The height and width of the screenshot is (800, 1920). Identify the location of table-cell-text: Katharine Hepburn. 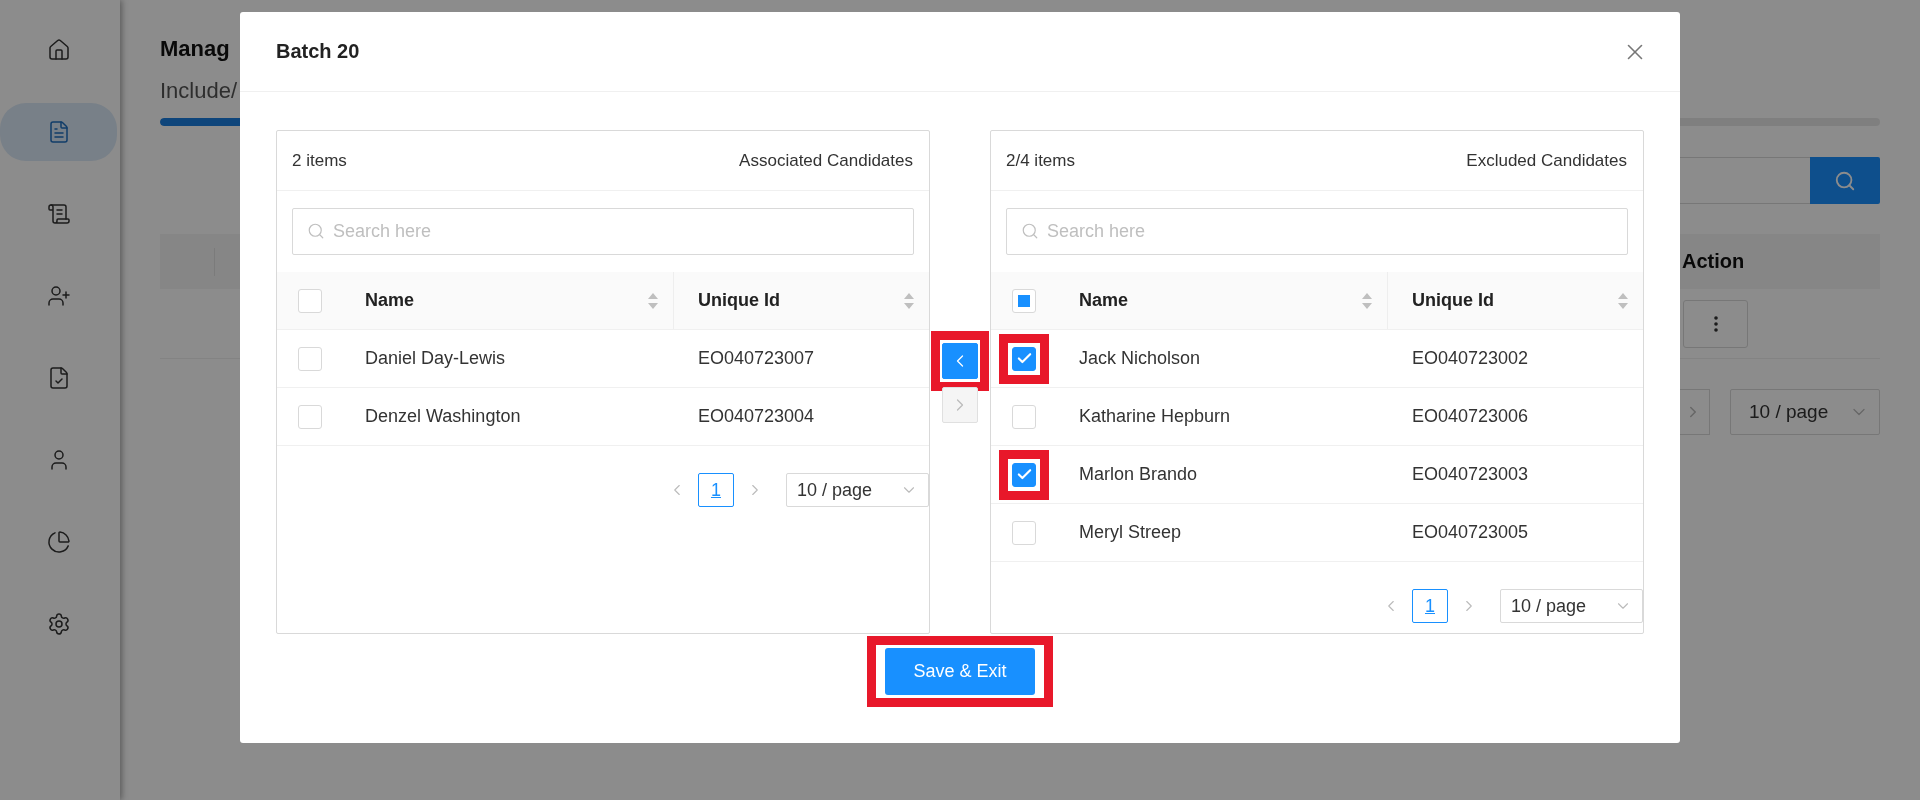
(1155, 416).